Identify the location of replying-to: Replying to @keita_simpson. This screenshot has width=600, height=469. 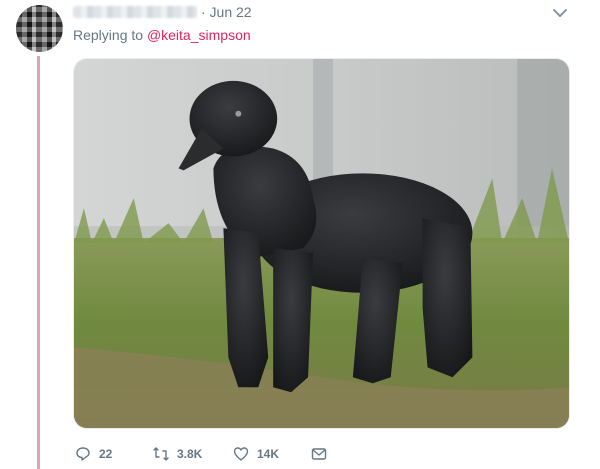
(162, 35).